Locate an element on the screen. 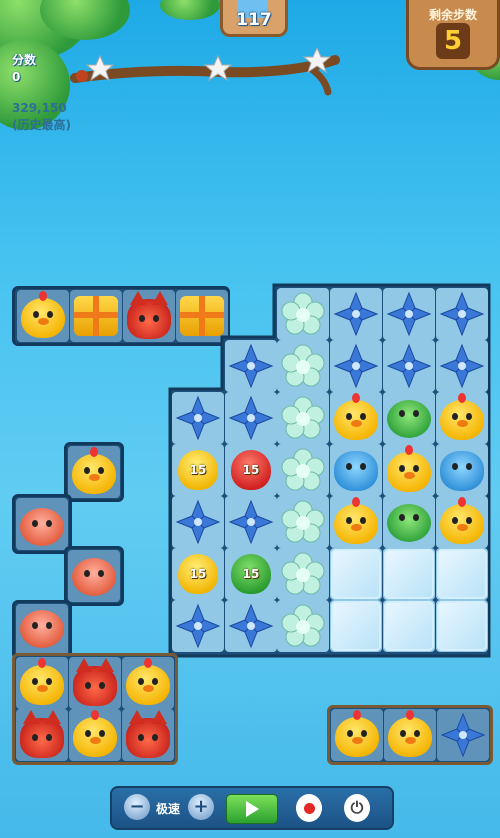 Image resolution: width=500 pixels, height=838 pixels. power-button: ⏻ is located at coordinates (357, 808).